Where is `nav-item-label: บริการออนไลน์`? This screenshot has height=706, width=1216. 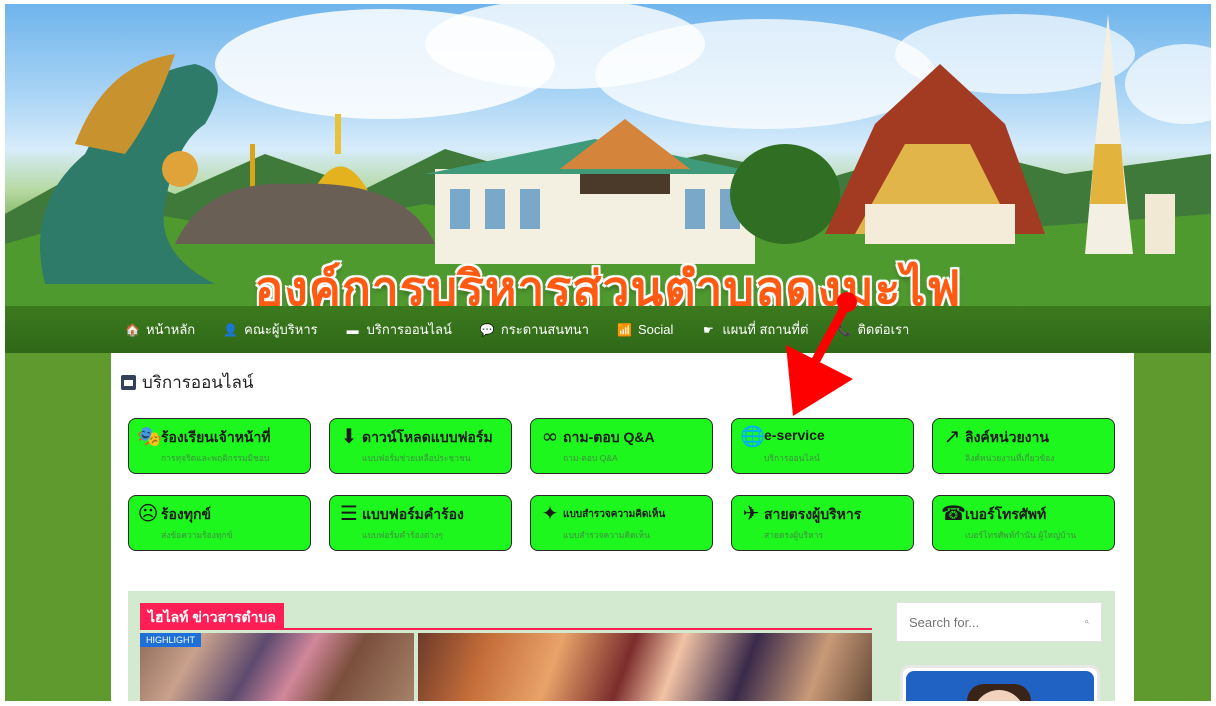 nav-item-label: บริการออนไลน์ is located at coordinates (409, 329).